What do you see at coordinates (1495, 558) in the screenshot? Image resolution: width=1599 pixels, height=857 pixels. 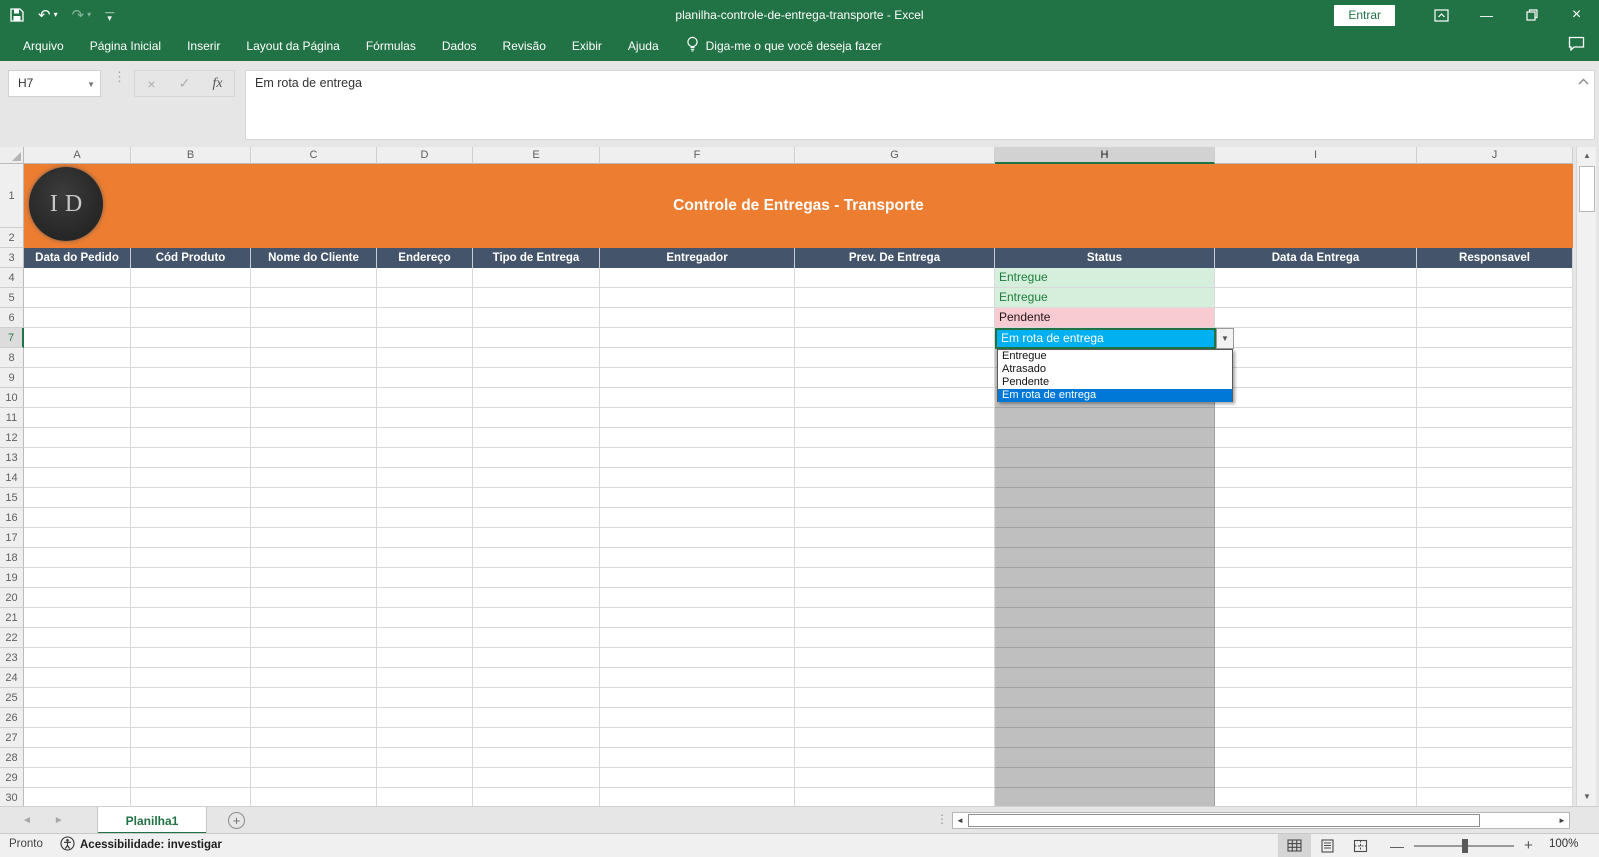 I see `cell-J18` at bounding box center [1495, 558].